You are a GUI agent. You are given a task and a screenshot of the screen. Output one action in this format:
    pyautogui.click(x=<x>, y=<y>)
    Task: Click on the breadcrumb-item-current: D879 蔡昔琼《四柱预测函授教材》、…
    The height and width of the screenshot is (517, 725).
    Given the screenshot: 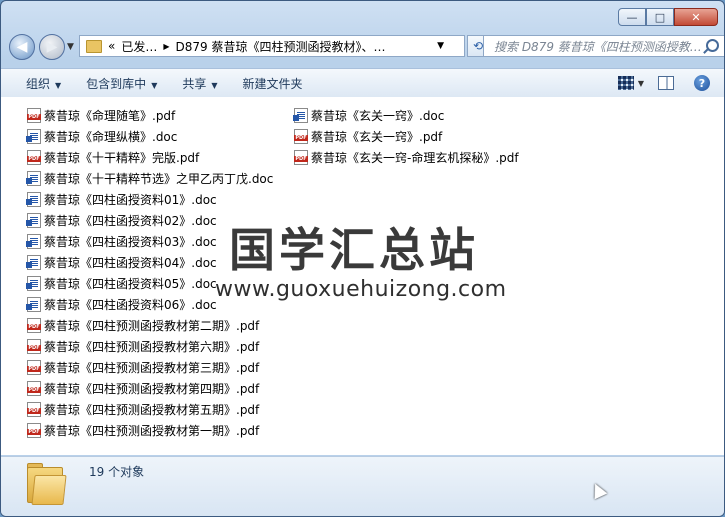 What is the action you would take?
    pyautogui.click(x=281, y=46)
    